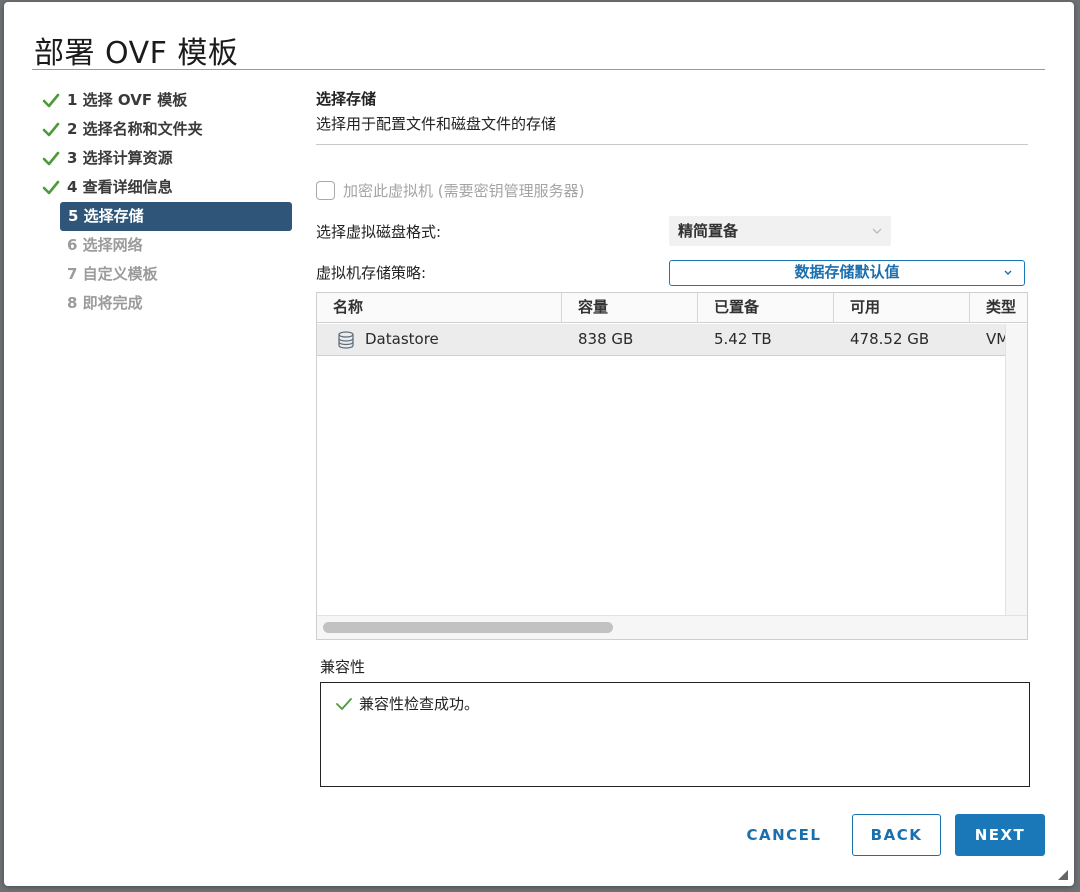 The width and height of the screenshot is (1080, 892). What do you see at coordinates (1000, 835) in the screenshot?
I see `next-button: NEXT` at bounding box center [1000, 835].